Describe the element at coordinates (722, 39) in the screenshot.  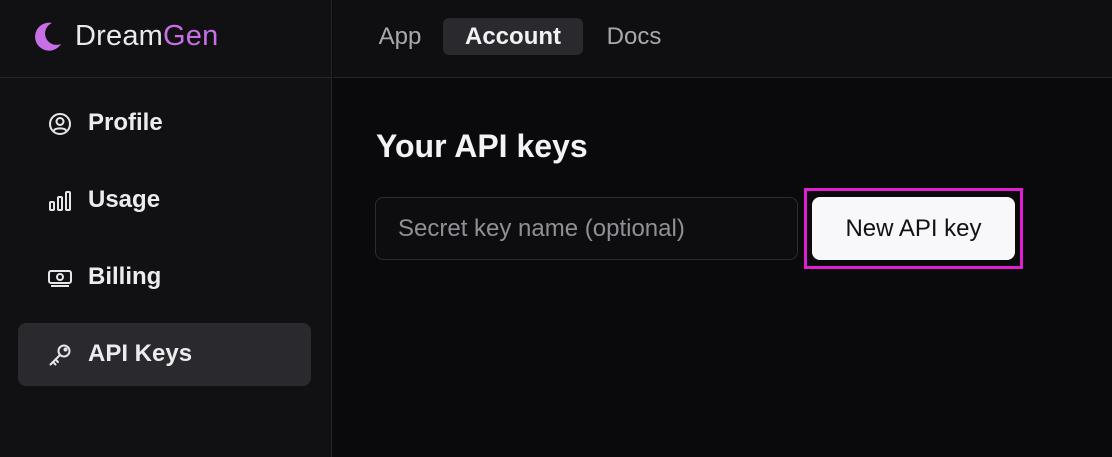
I see `top-nav: App Account Docs` at that location.